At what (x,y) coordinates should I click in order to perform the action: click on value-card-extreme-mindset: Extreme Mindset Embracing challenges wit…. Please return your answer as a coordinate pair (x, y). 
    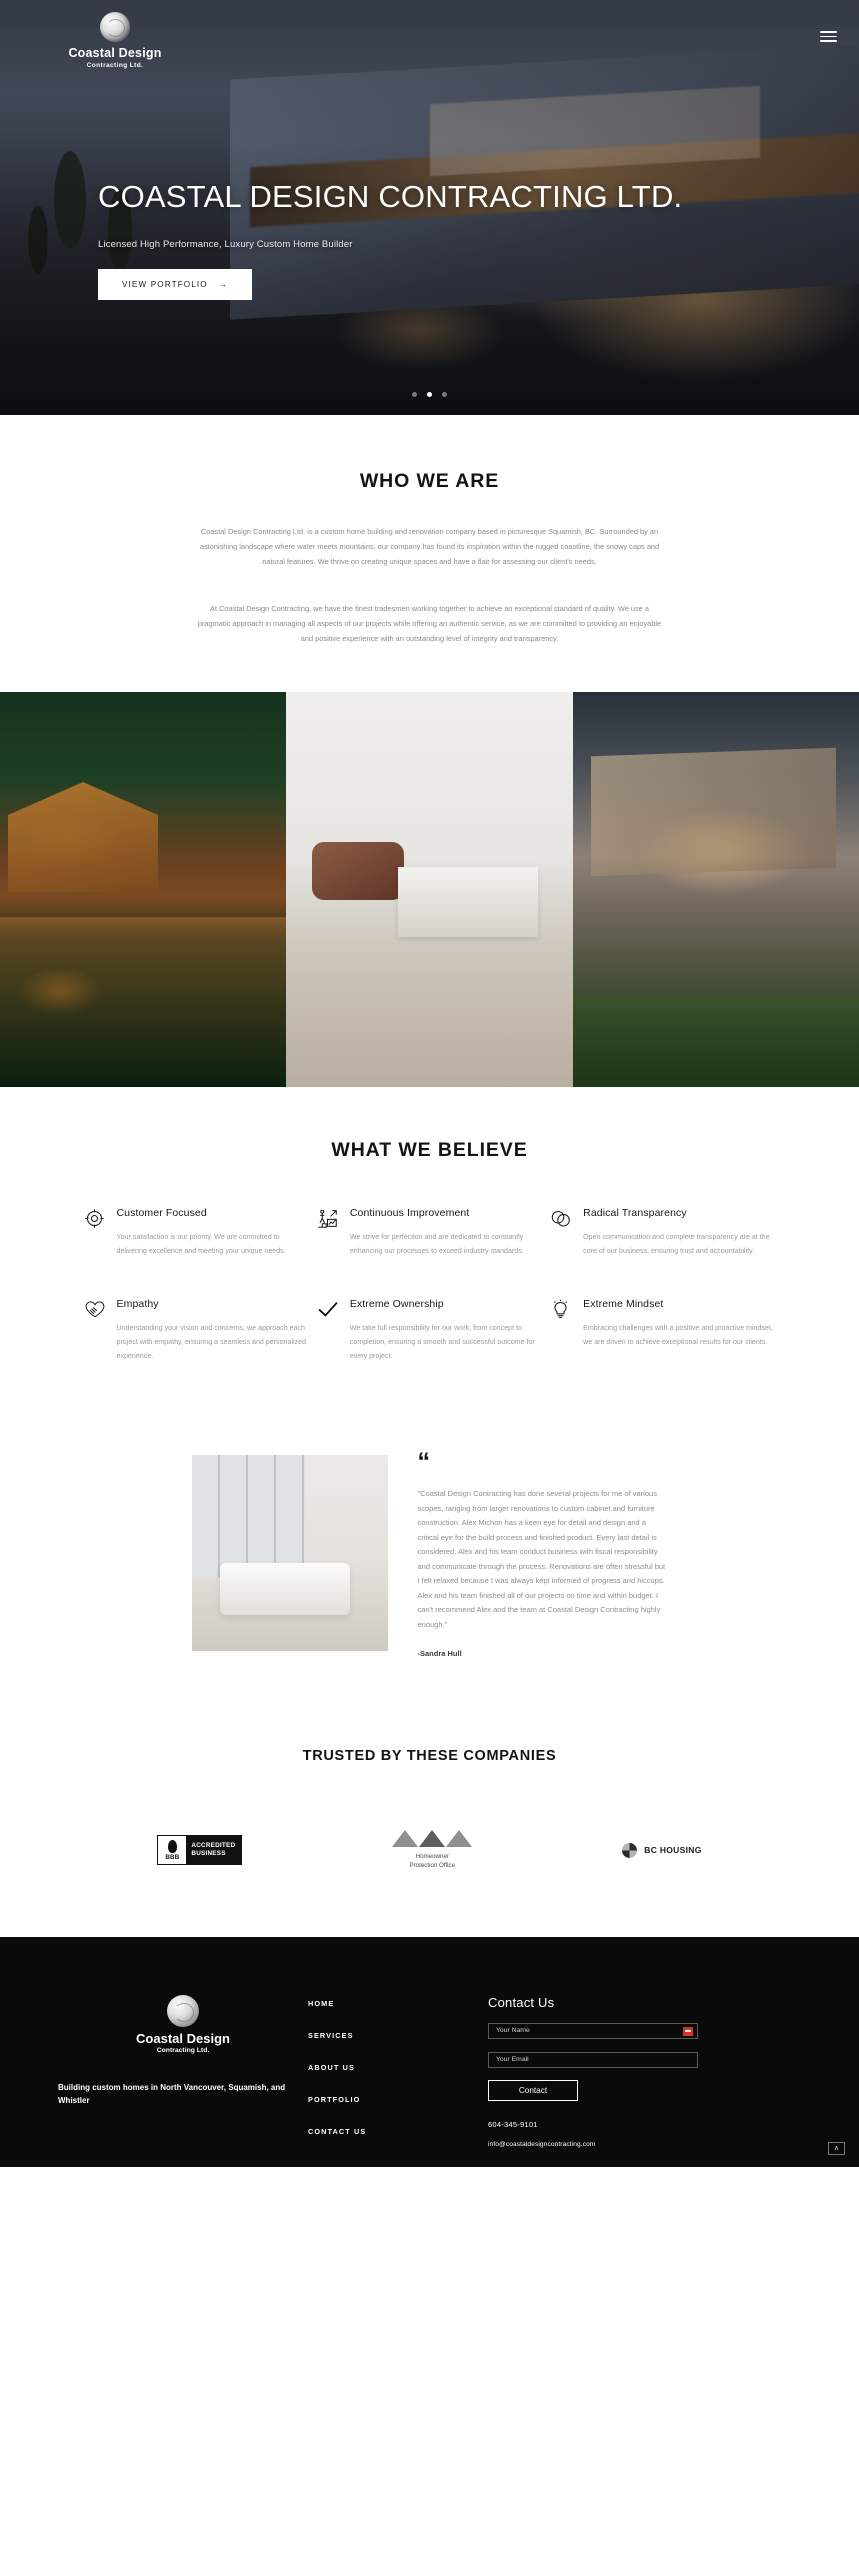
    Looking at the image, I should click on (662, 1330).